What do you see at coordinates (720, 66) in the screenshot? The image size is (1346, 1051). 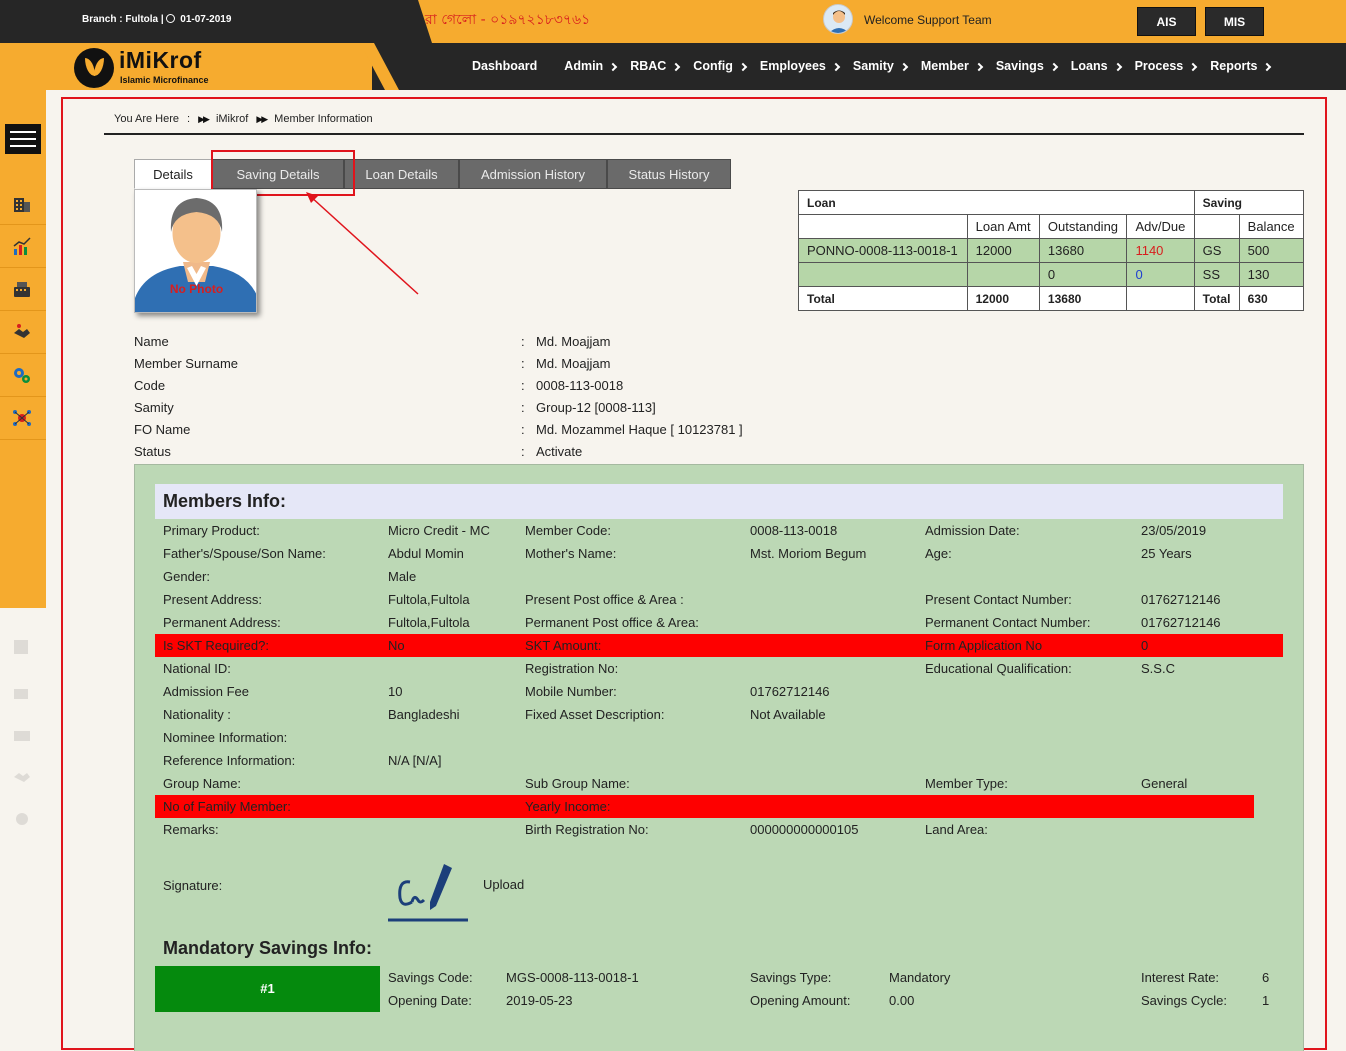 I see `nav-config: Config` at bounding box center [720, 66].